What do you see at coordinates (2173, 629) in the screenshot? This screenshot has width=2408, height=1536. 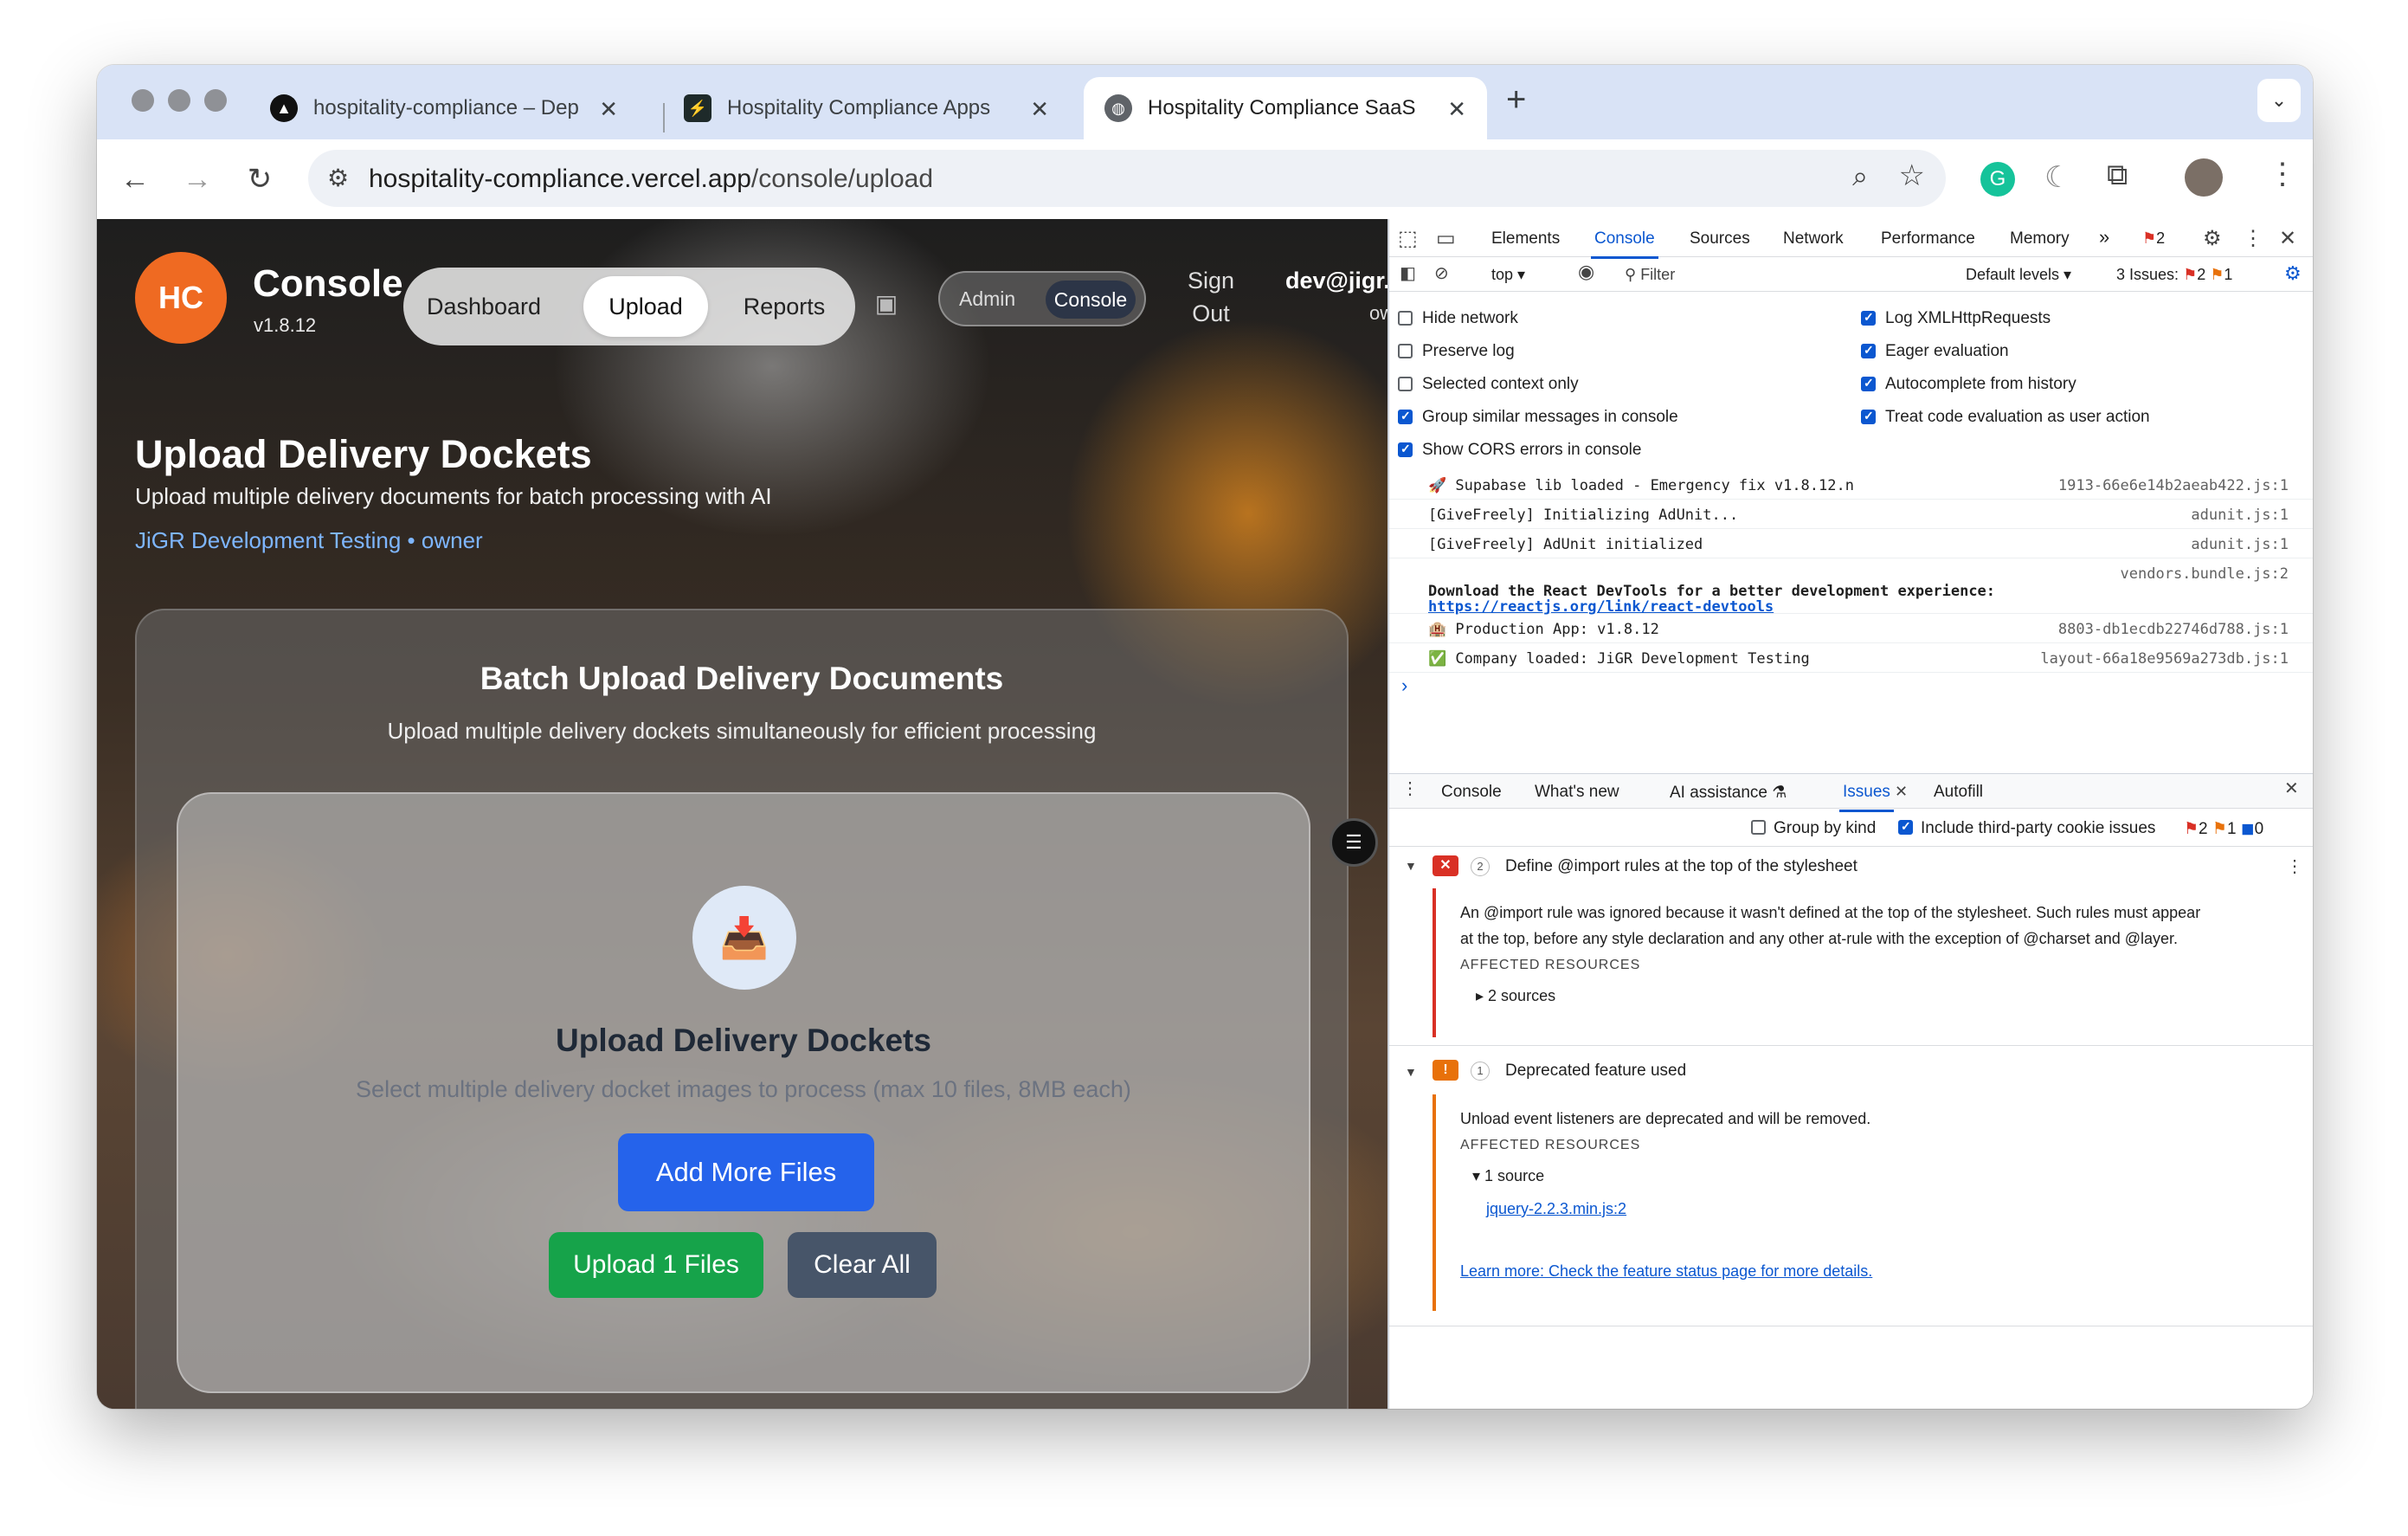 I see `log-source-link: 8803-db1ecdb22746d788.js:1` at bounding box center [2173, 629].